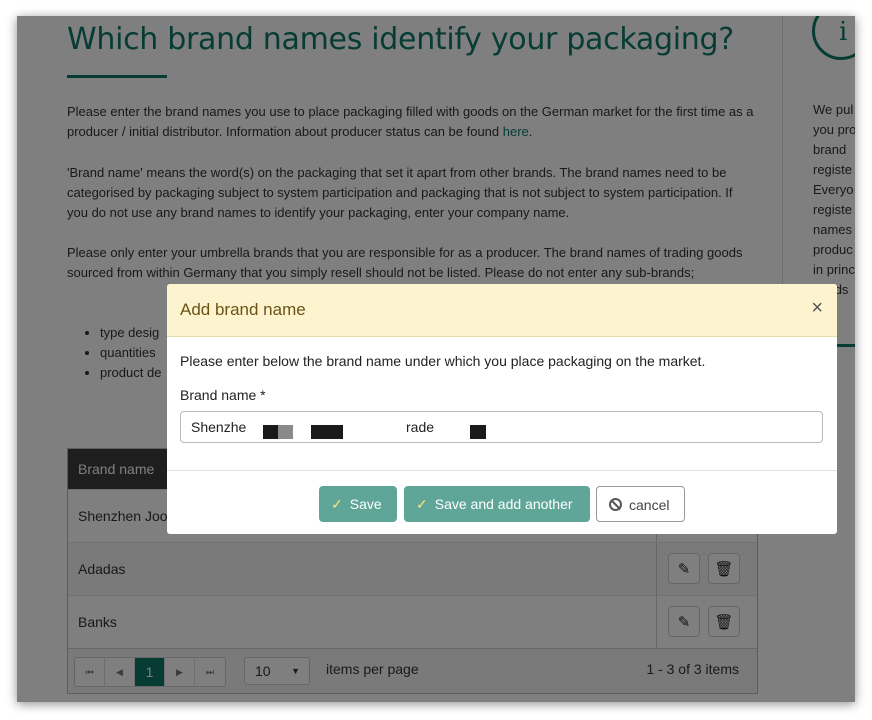 The height and width of the screenshot is (720, 872). I want to click on brand-name-label: Brand name *, so click(223, 395).